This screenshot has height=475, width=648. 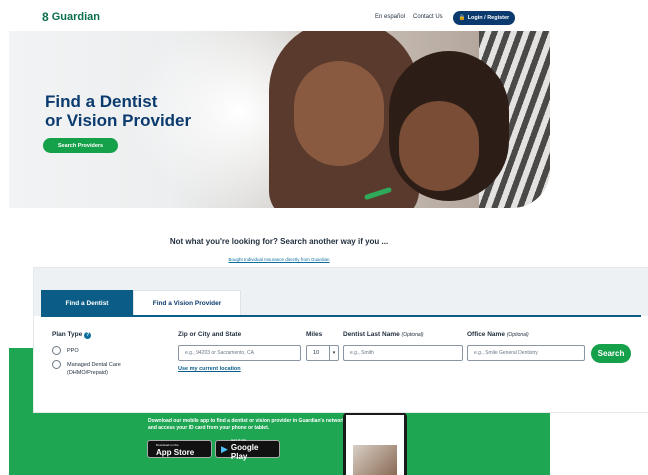 What do you see at coordinates (239, 353) in the screenshot?
I see `zip-input: e.g., 94203 or Sacramento, CA` at bounding box center [239, 353].